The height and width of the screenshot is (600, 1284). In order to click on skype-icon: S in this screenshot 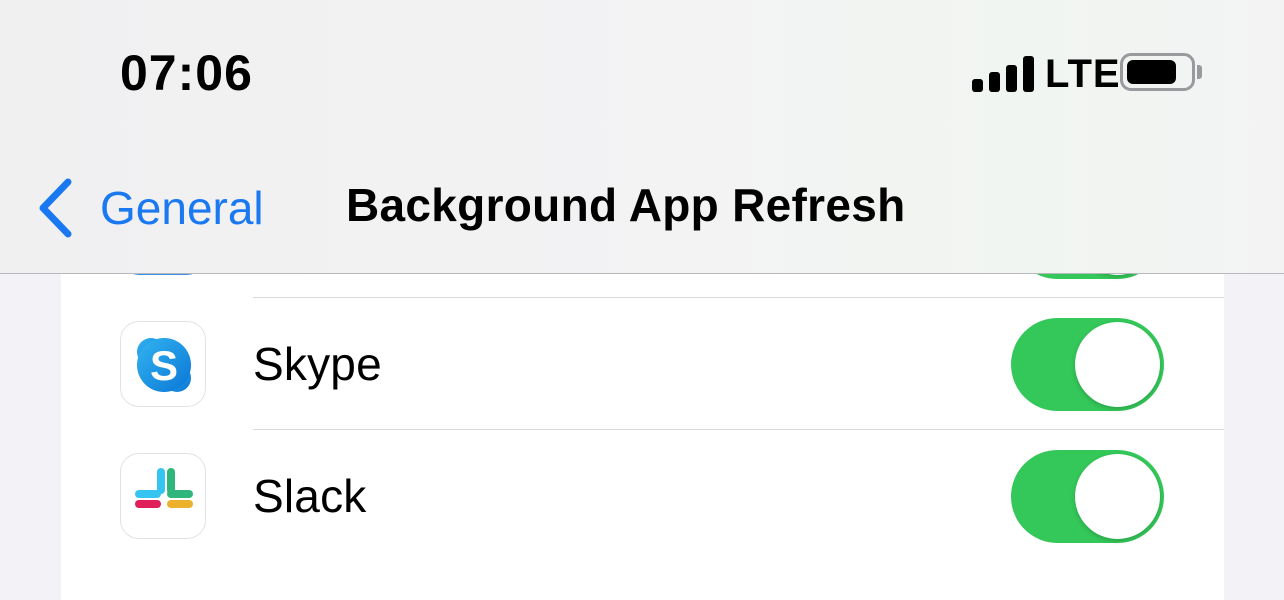, I will do `click(163, 364)`.